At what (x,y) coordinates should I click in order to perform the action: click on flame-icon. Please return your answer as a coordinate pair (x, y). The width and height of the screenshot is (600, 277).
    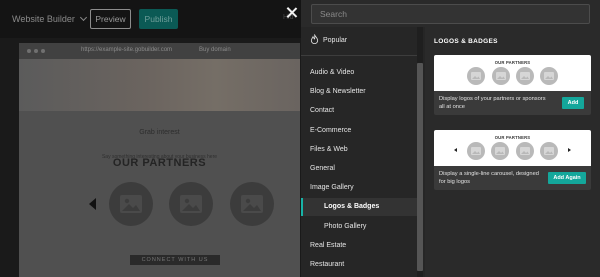
    Looking at the image, I should click on (314, 39).